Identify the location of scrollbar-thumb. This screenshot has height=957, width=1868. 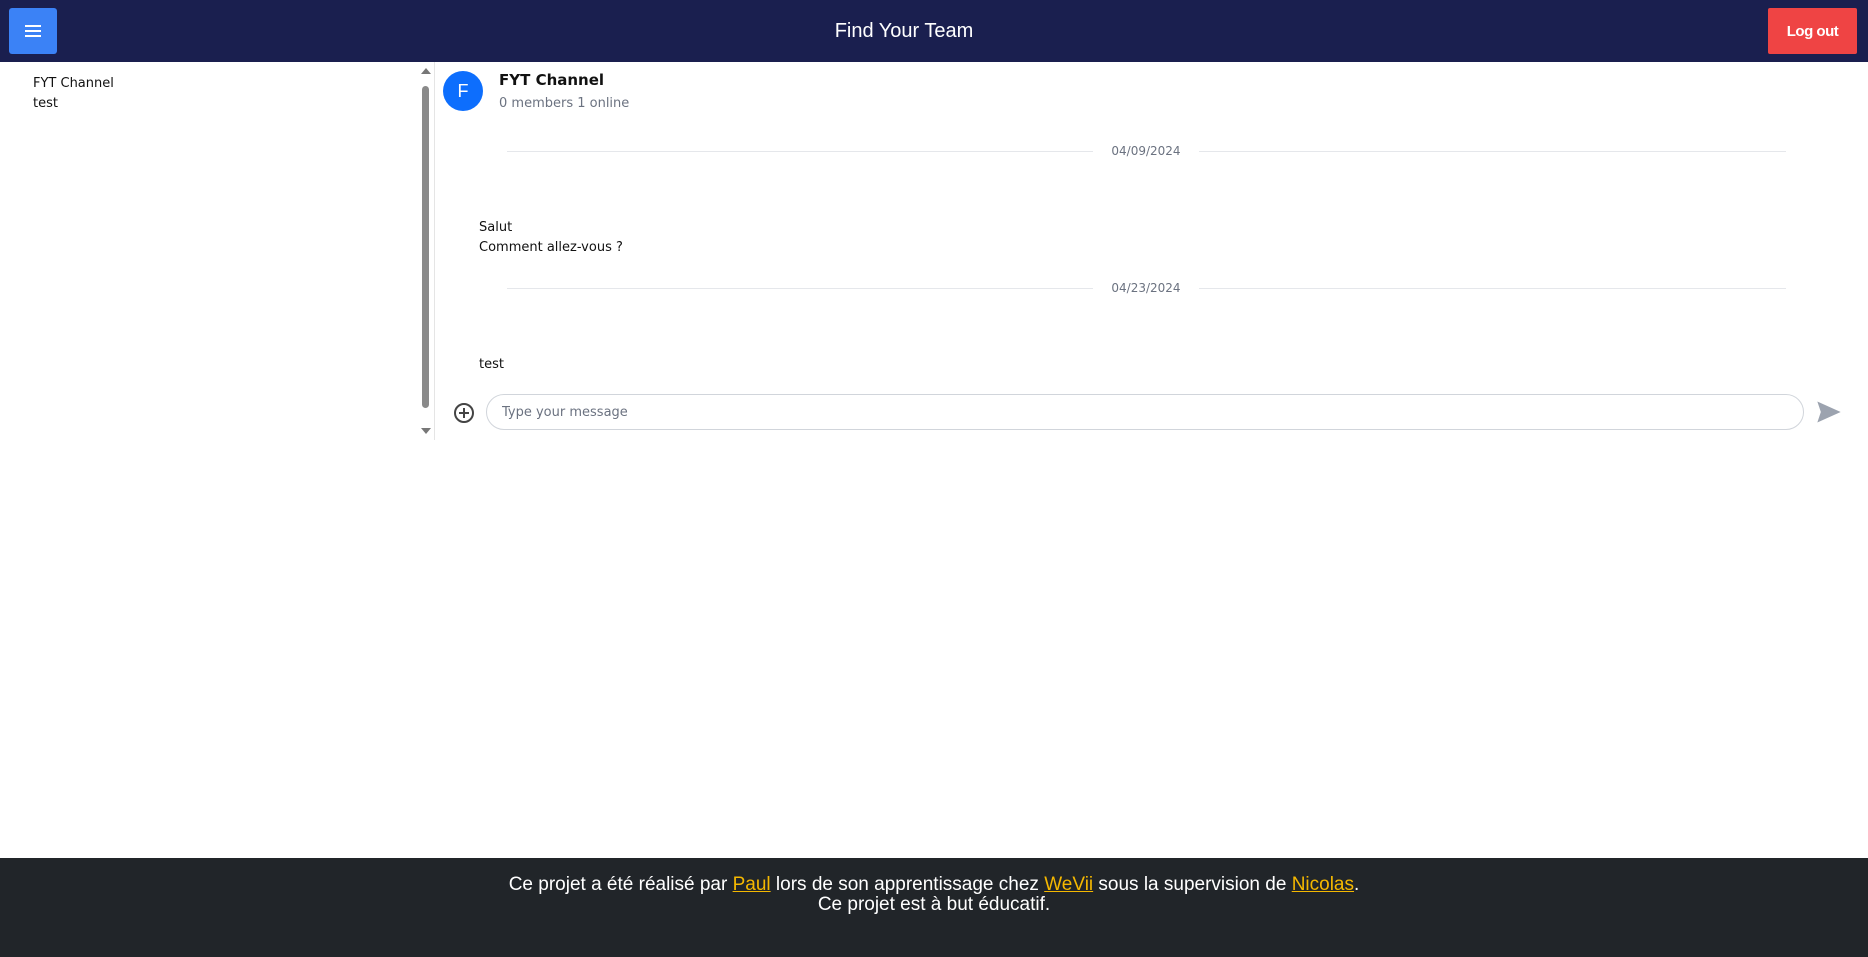
(425, 247).